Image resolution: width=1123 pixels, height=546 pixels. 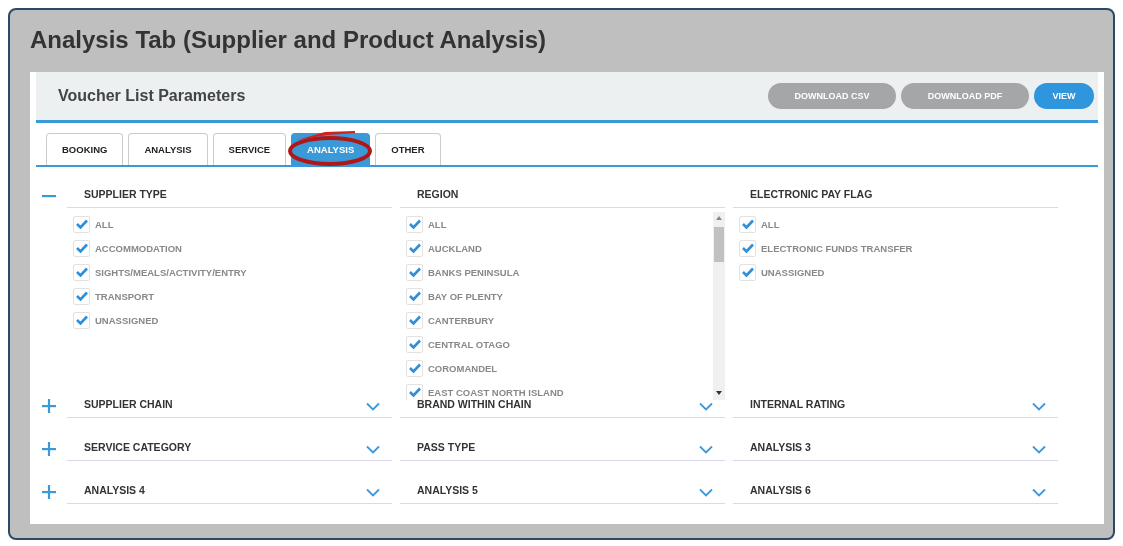 I want to click on checkbox-label: ACCOMMODATION, so click(x=138, y=248).